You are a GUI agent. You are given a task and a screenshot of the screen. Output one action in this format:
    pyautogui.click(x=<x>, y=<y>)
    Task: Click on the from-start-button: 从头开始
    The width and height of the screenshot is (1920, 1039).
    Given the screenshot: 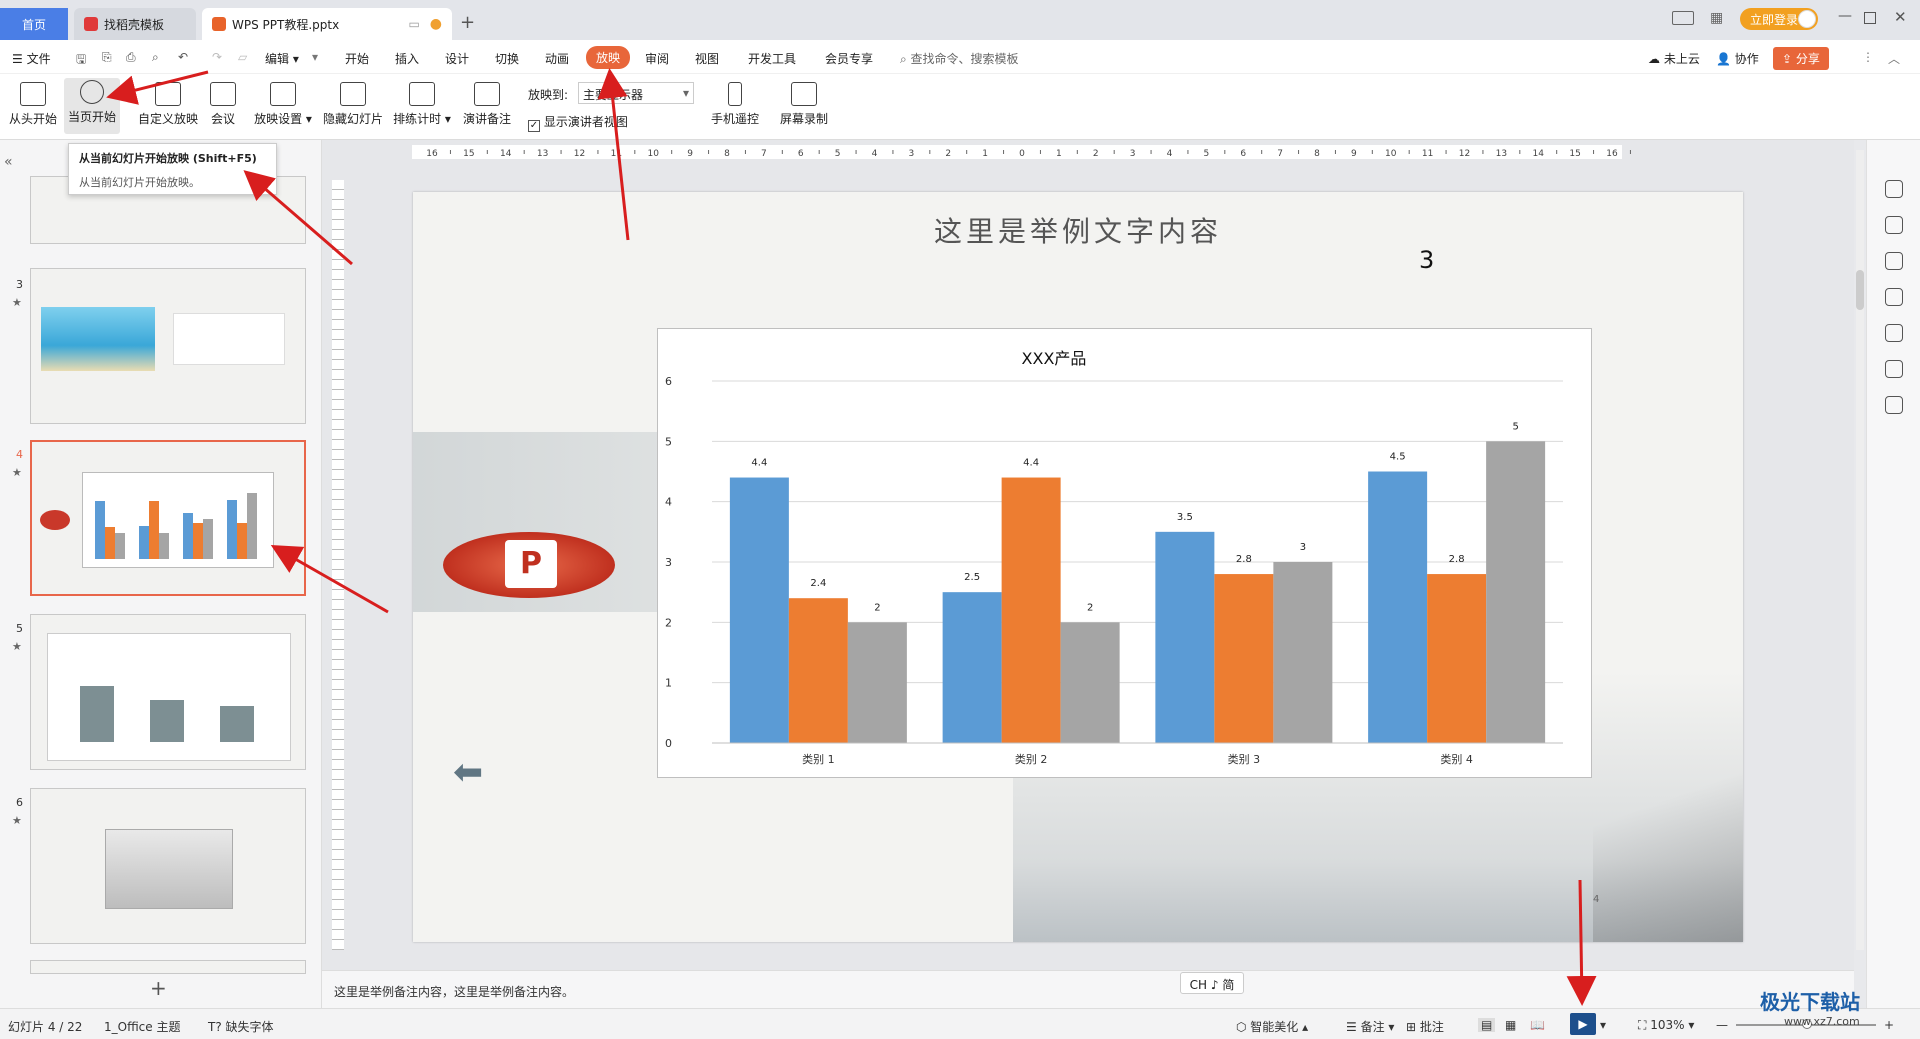 What is the action you would take?
    pyautogui.click(x=33, y=104)
    